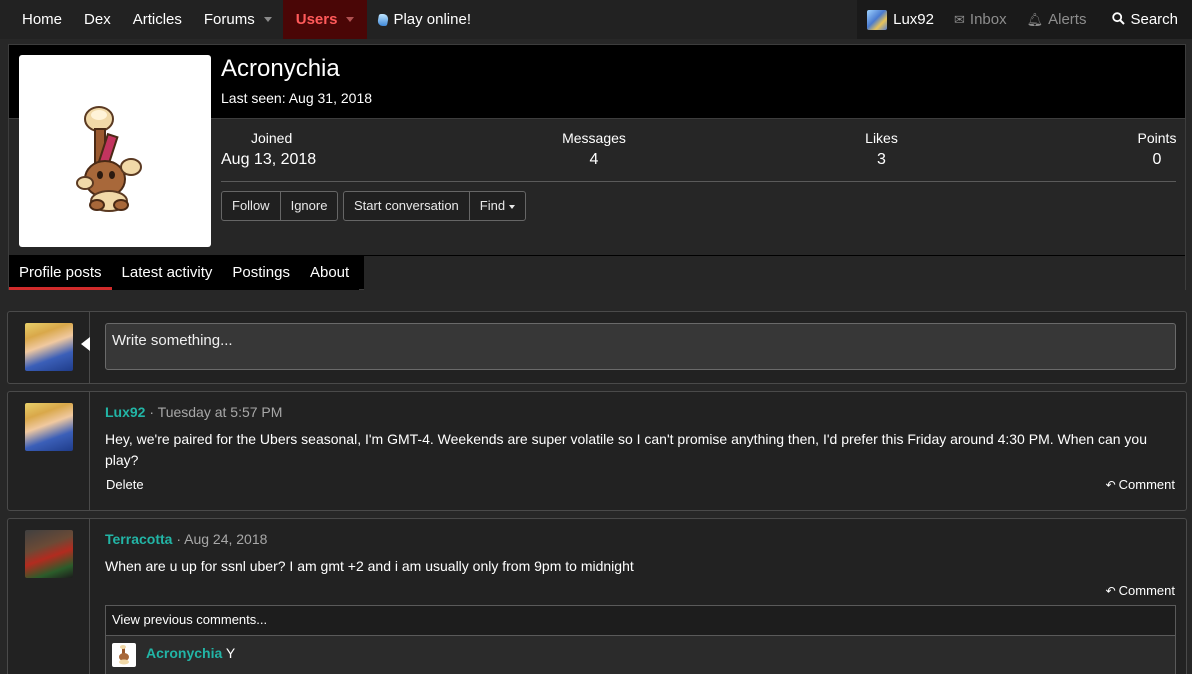  I want to click on stat-joined: Joined Aug 13, 2018, so click(268, 149).